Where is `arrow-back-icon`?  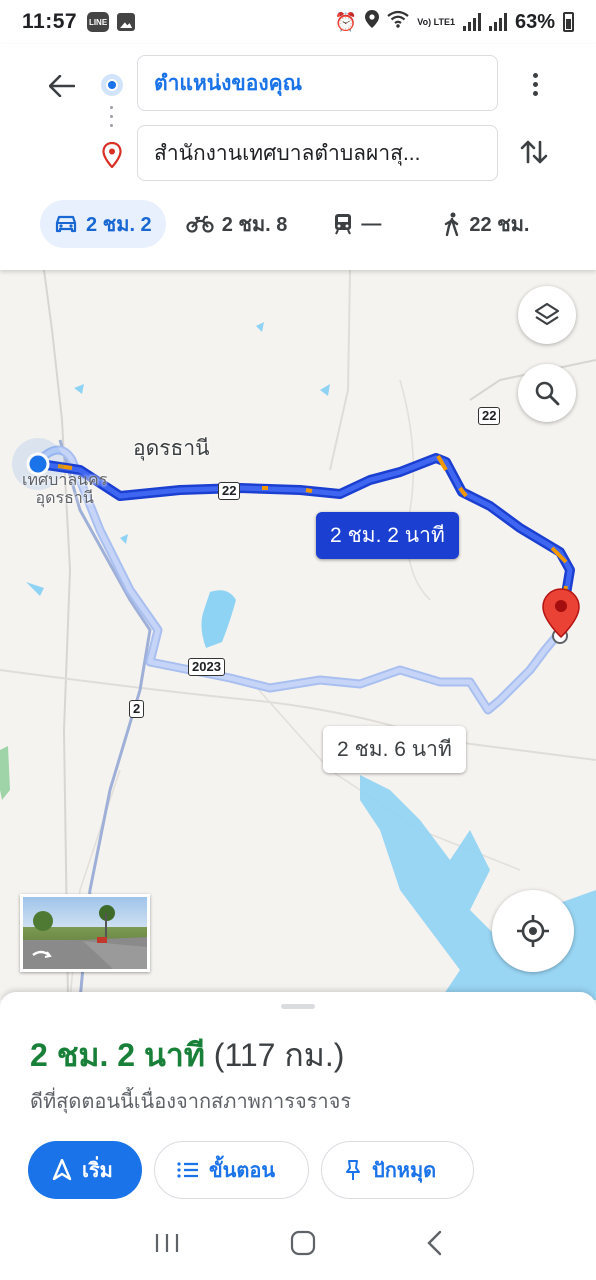
arrow-back-icon is located at coordinates (62, 86).